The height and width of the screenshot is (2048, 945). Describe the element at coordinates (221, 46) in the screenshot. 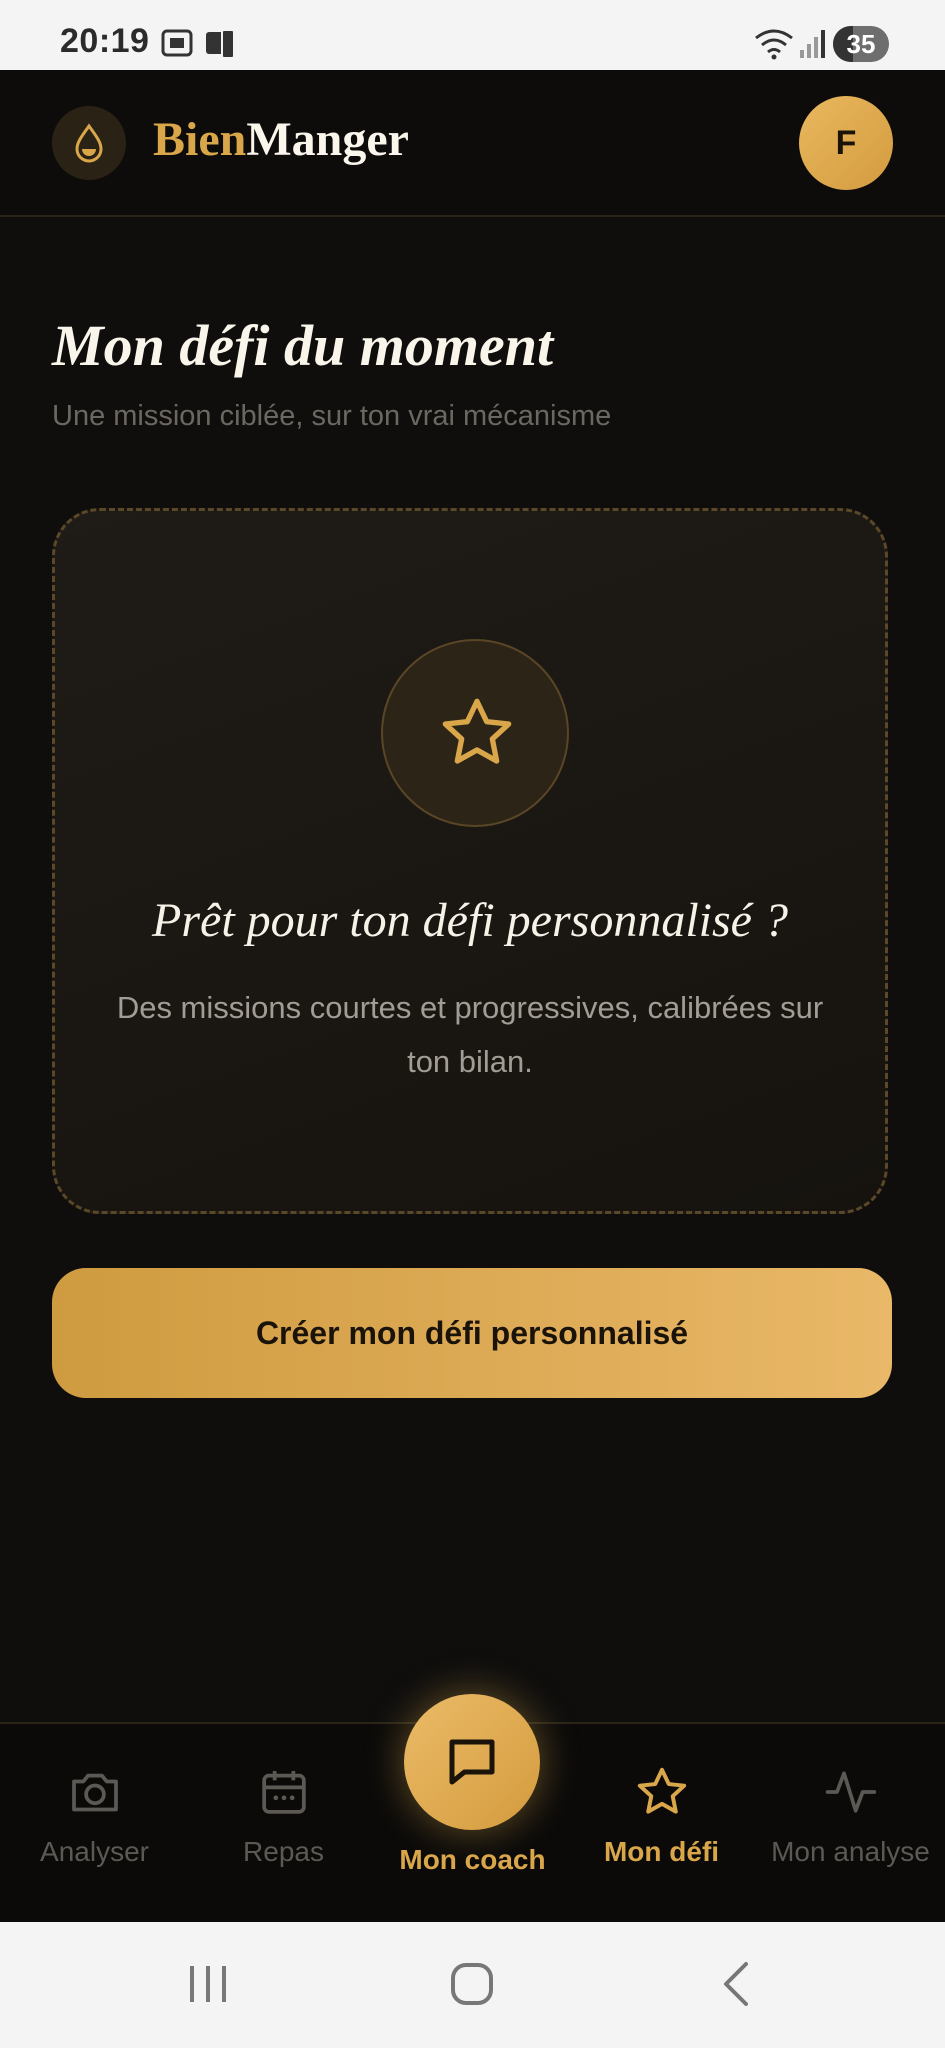

I see `device-icon` at that location.